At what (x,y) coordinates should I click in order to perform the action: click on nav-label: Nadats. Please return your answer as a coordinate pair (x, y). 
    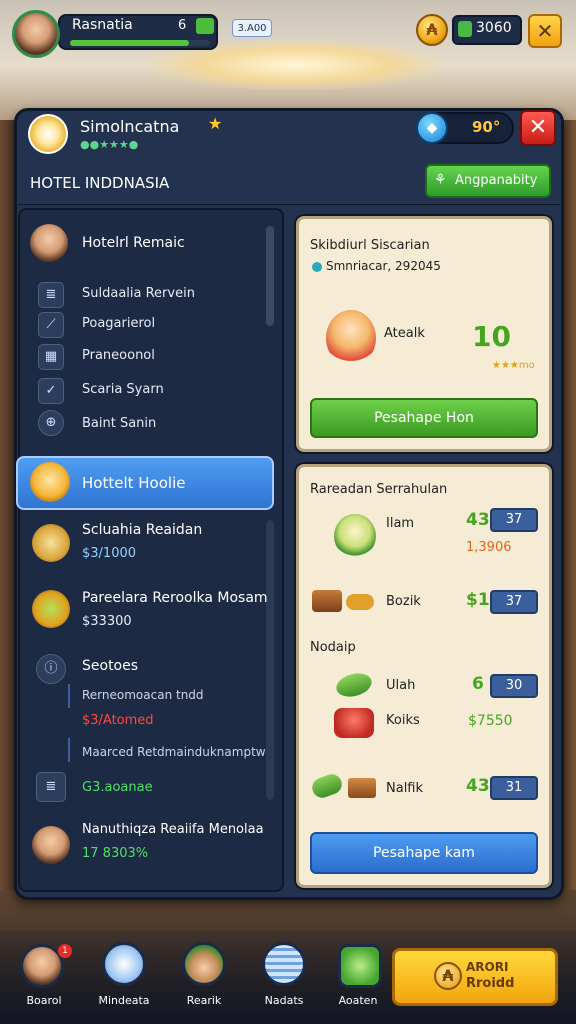
    Looking at the image, I should click on (284, 1000).